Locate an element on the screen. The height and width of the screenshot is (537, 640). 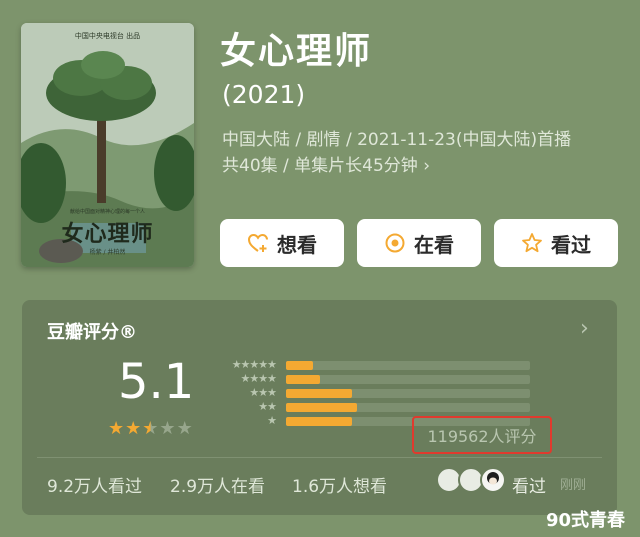
rating-count-text: 119562人评分 is located at coordinates (482, 436).